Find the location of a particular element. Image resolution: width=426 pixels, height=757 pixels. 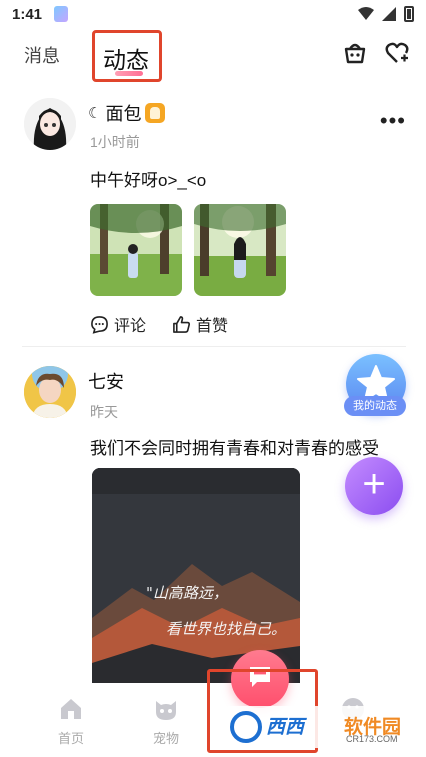

tab-messages: 消息 is located at coordinates (42, 55).